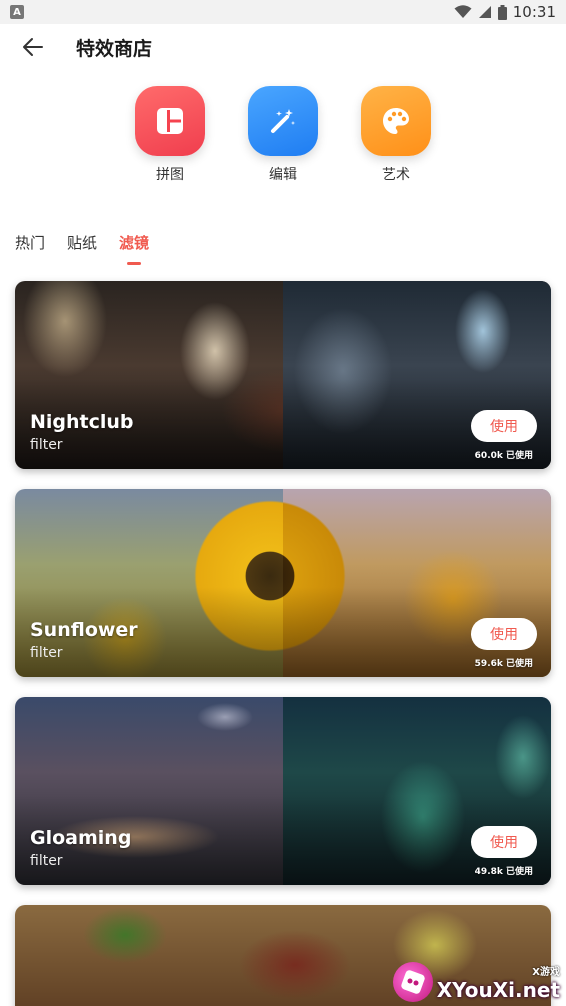  I want to click on arrow-left-icon, so click(33, 47).